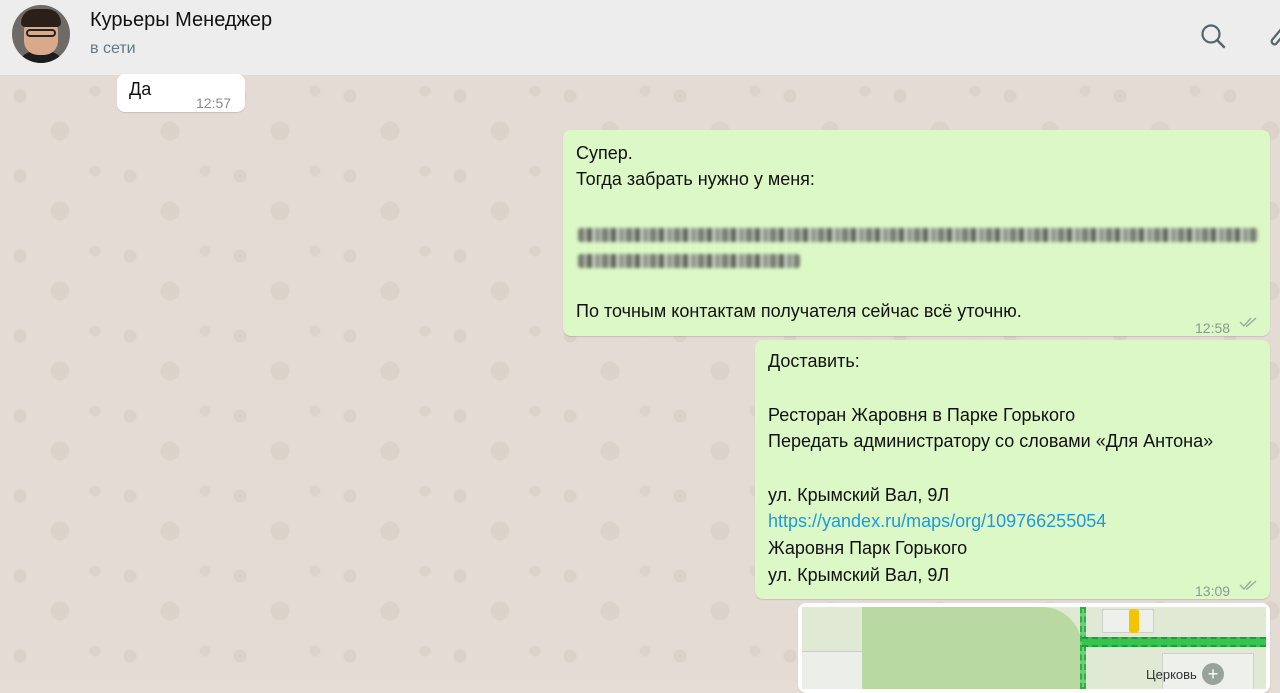 The image size is (1280, 693). I want to click on message-text: Да, so click(140, 89).